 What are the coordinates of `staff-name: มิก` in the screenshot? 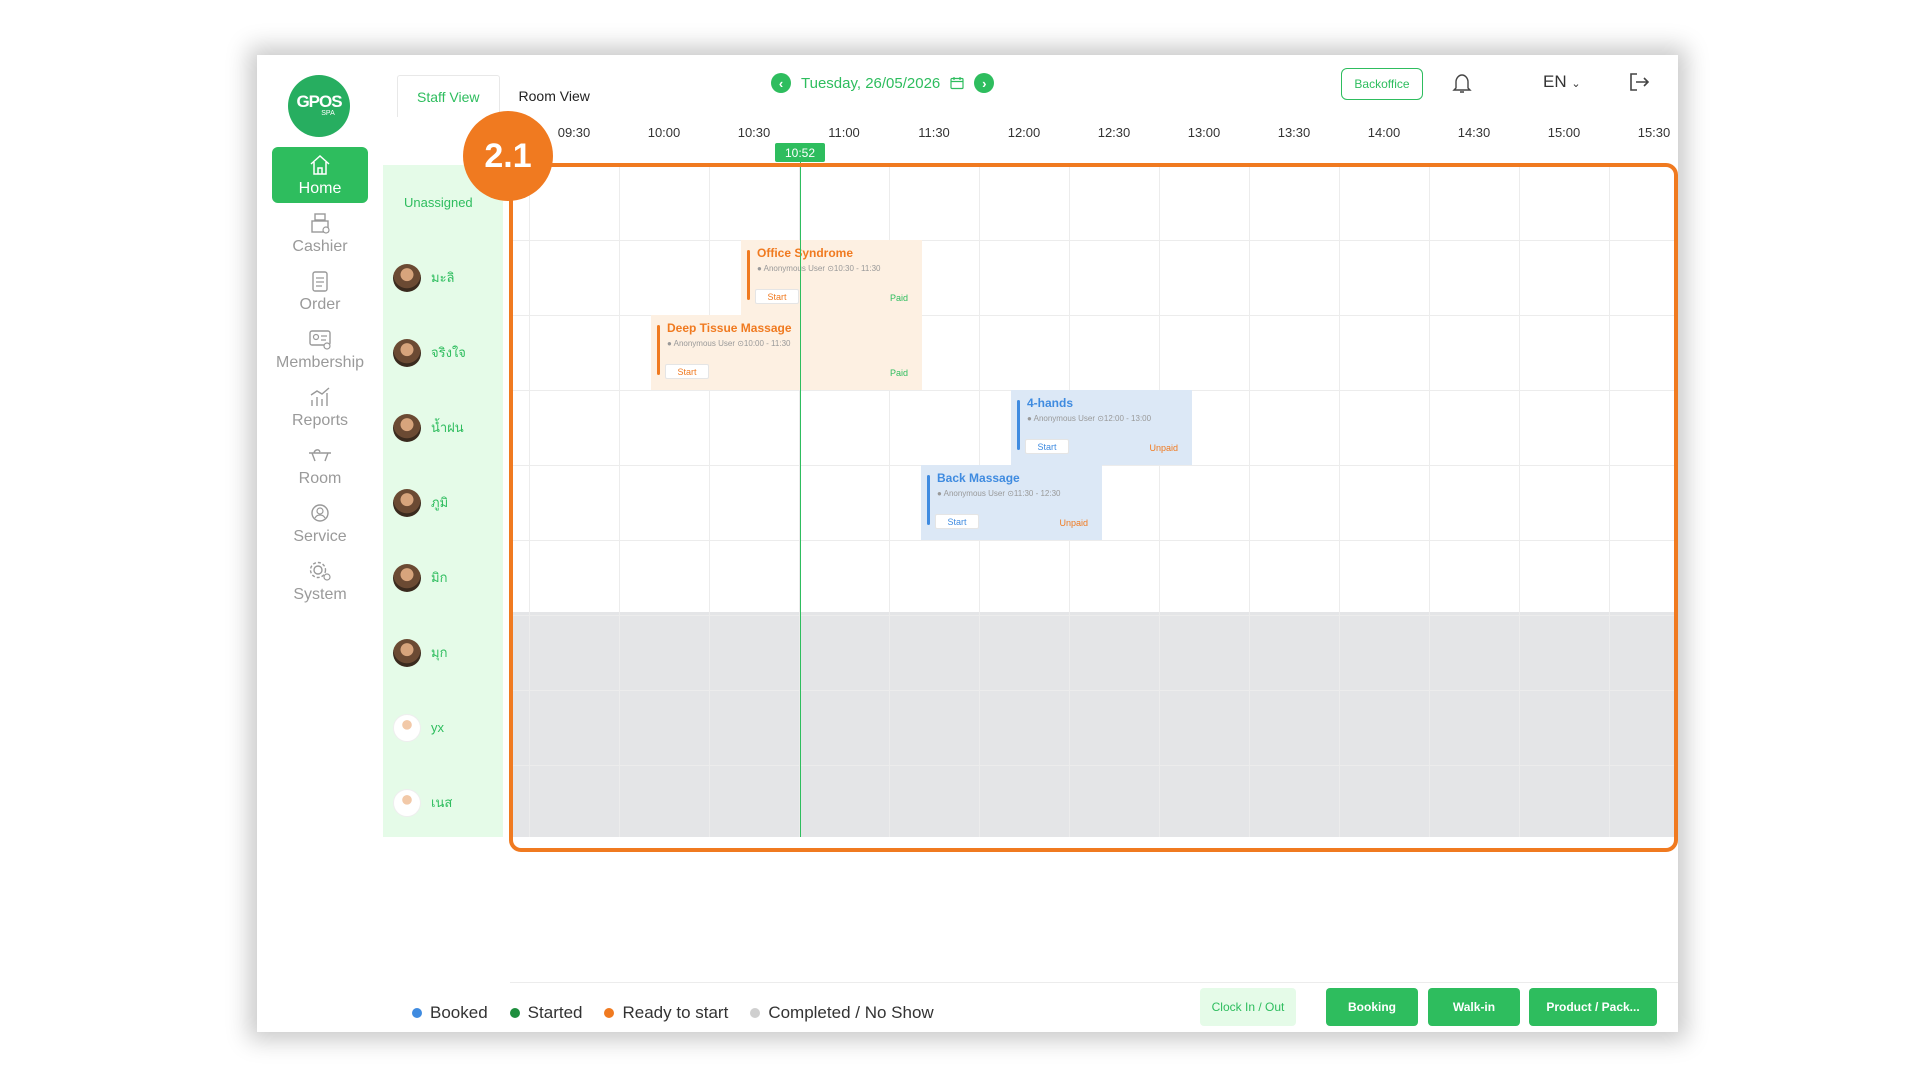 It's located at (439, 577).